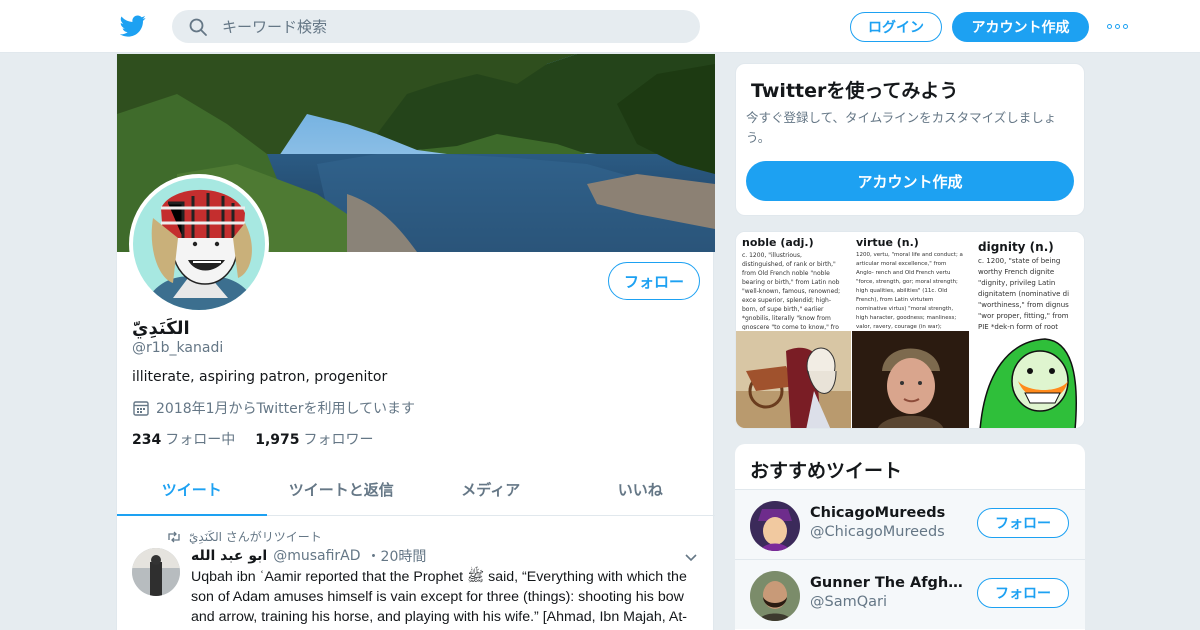 Image resolution: width=1200 pixels, height=630 pixels. I want to click on profile-bio: illiterate, aspiring patron, progenitor, so click(260, 377).